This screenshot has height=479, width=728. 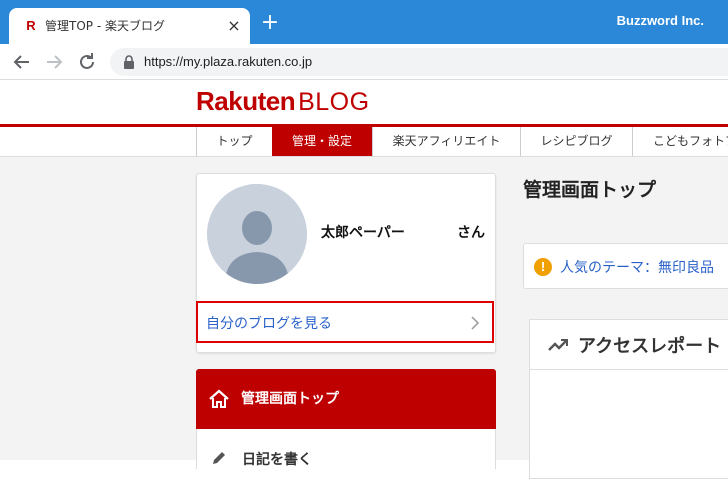 I want to click on rakuten-blog-logo: Rakuten BLOG, so click(x=283, y=103).